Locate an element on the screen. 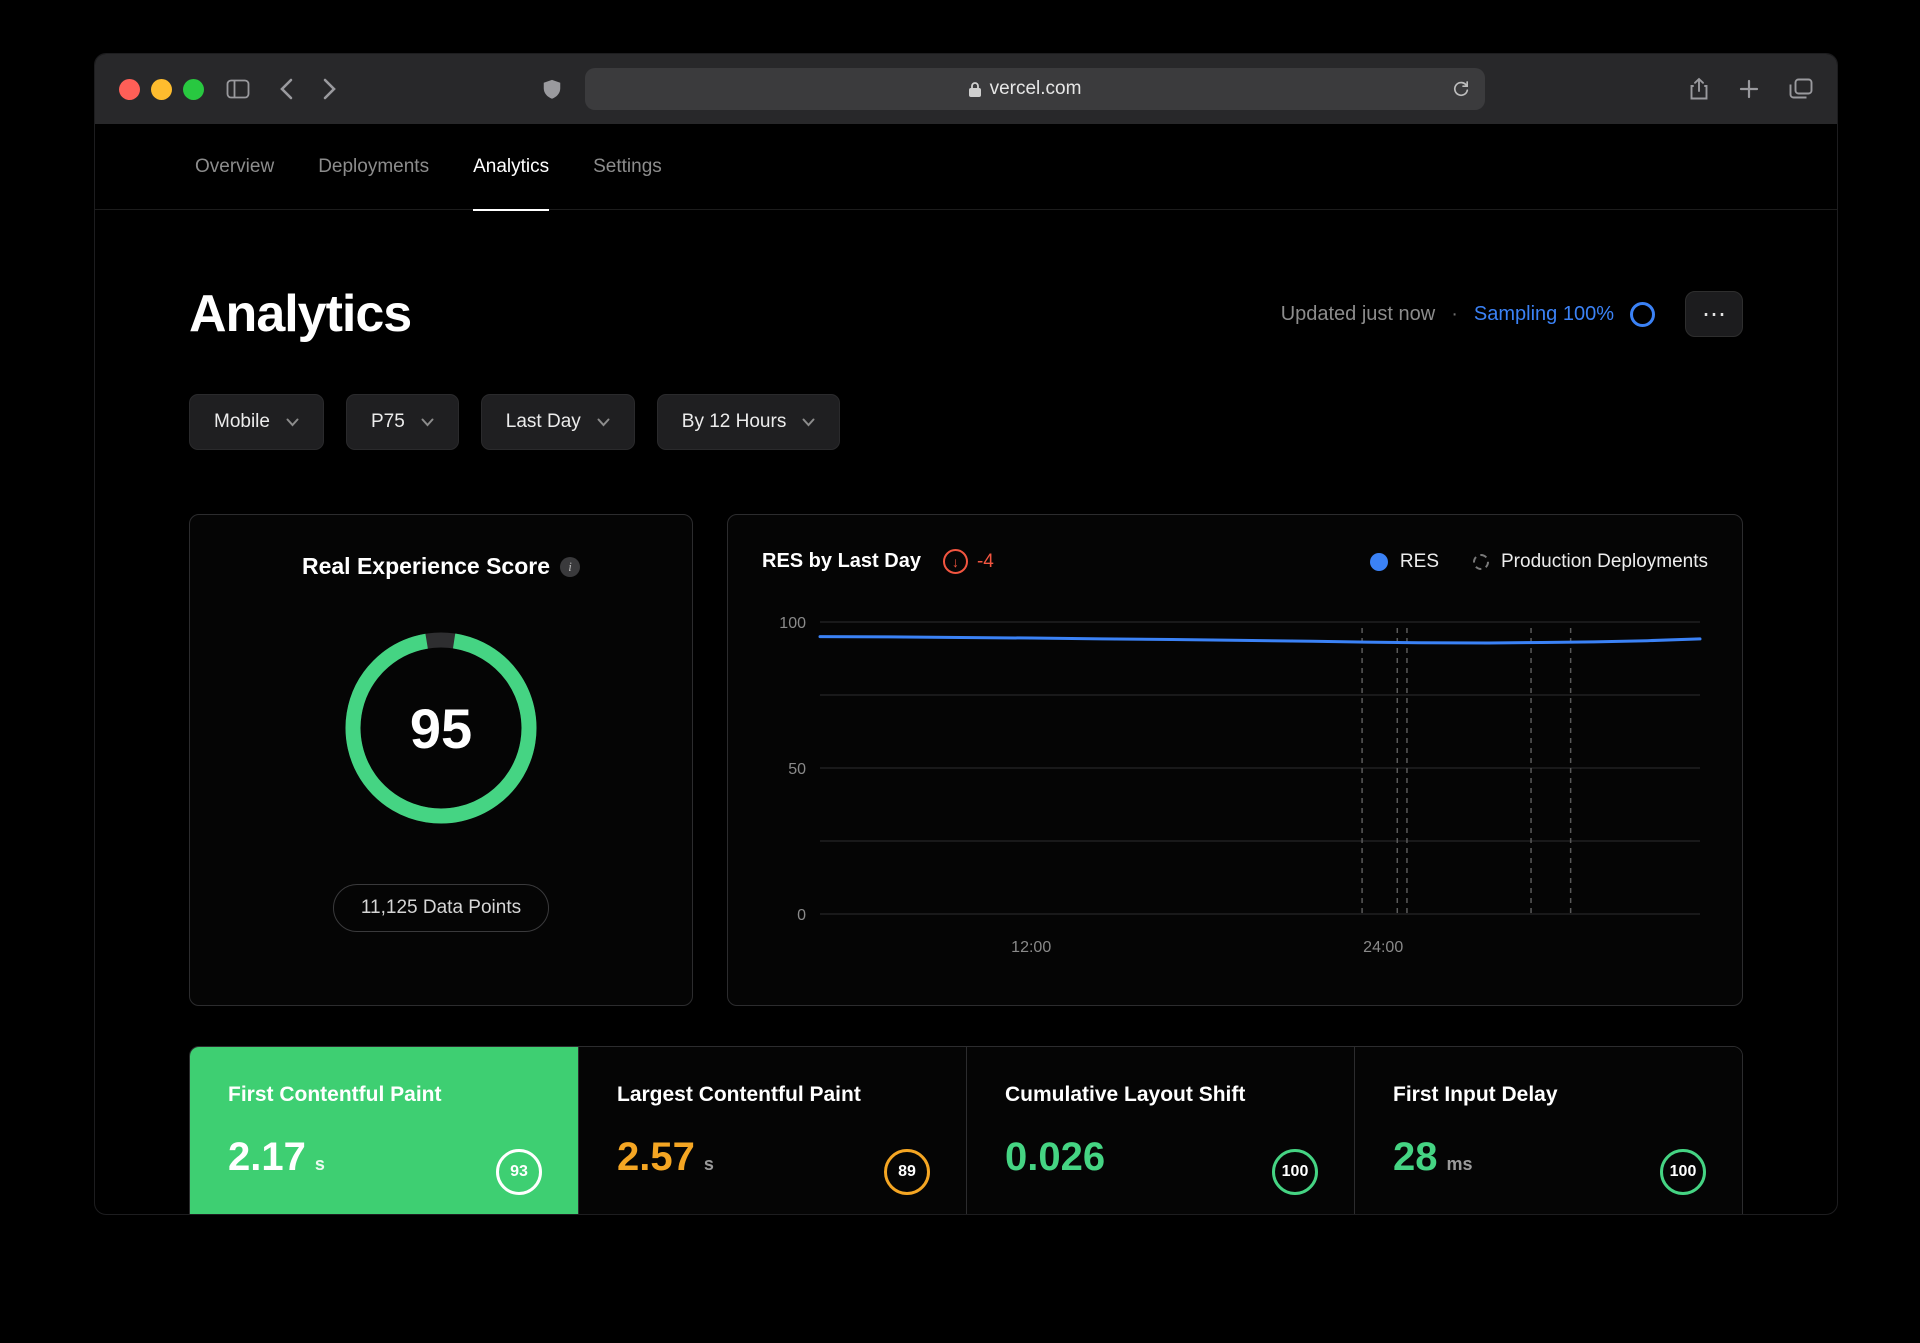 The image size is (1920, 1343). tab-analytics: Analytics is located at coordinates (511, 167).